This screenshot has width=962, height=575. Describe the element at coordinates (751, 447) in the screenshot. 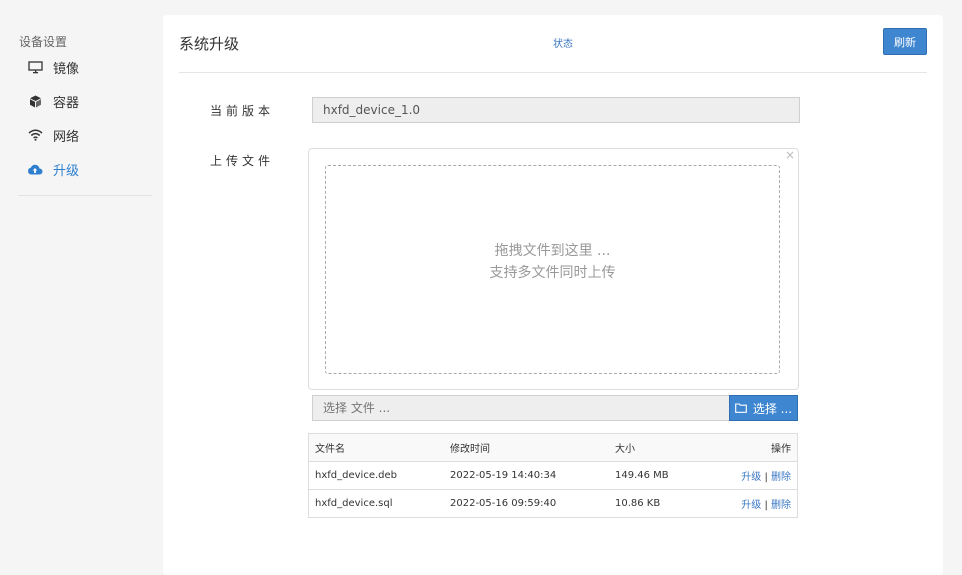

I see `column-header-actions: 操作` at that location.